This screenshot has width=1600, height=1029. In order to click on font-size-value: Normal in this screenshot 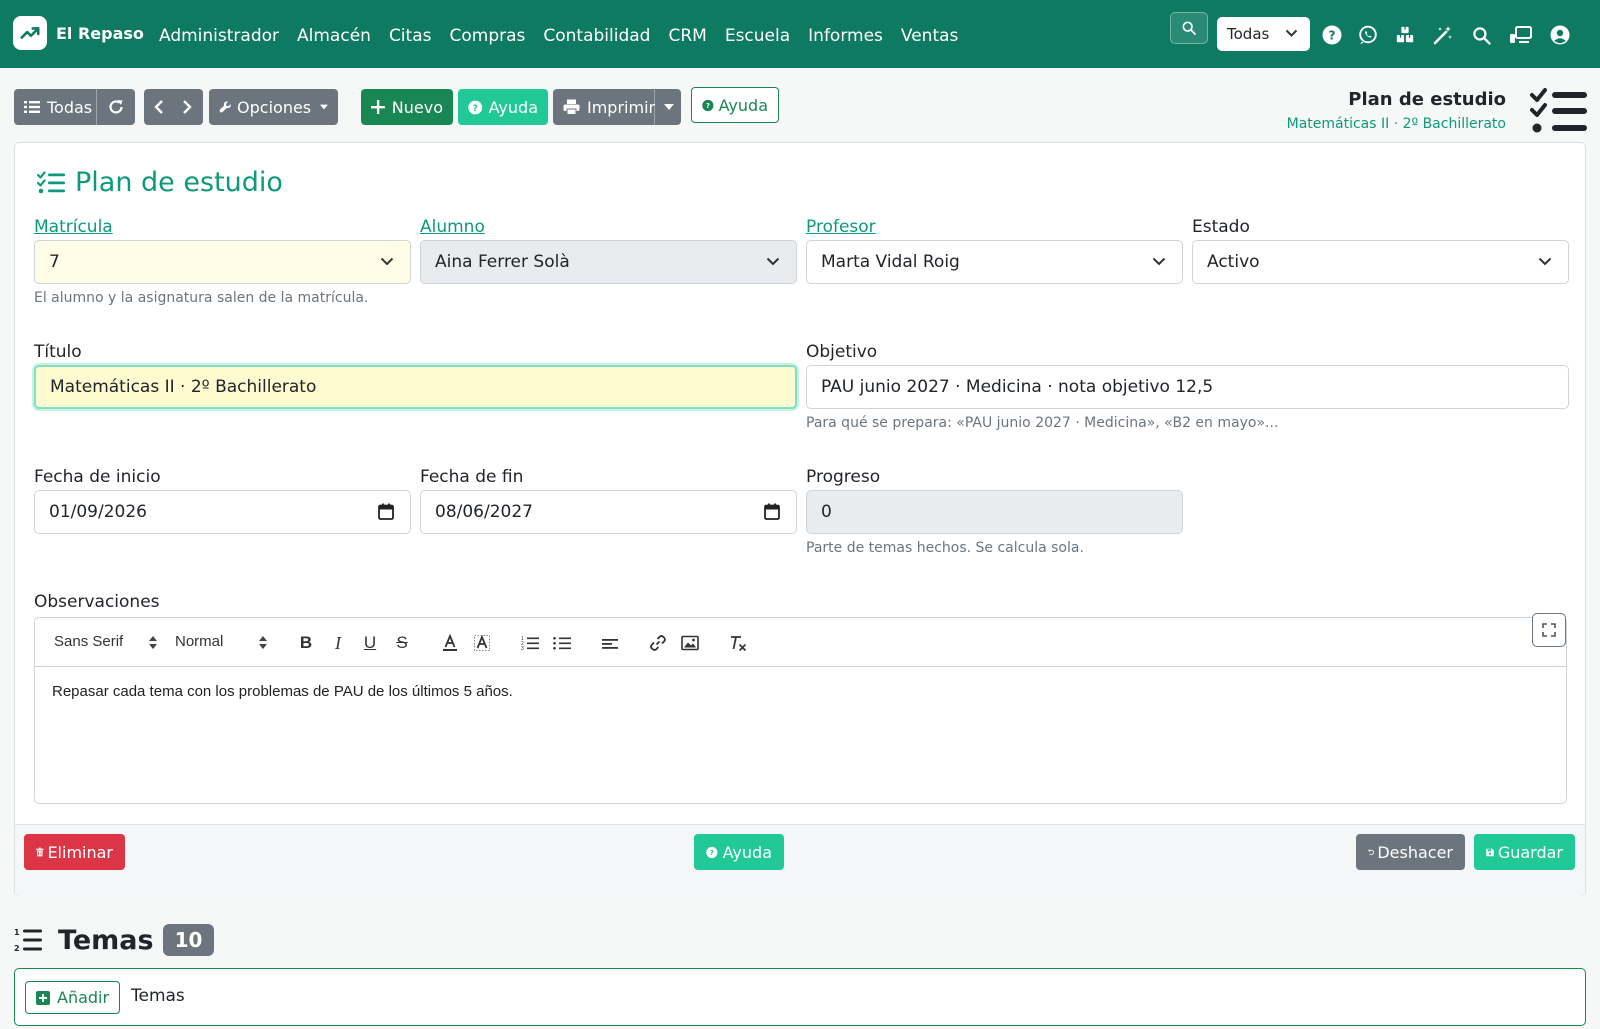, I will do `click(199, 641)`.